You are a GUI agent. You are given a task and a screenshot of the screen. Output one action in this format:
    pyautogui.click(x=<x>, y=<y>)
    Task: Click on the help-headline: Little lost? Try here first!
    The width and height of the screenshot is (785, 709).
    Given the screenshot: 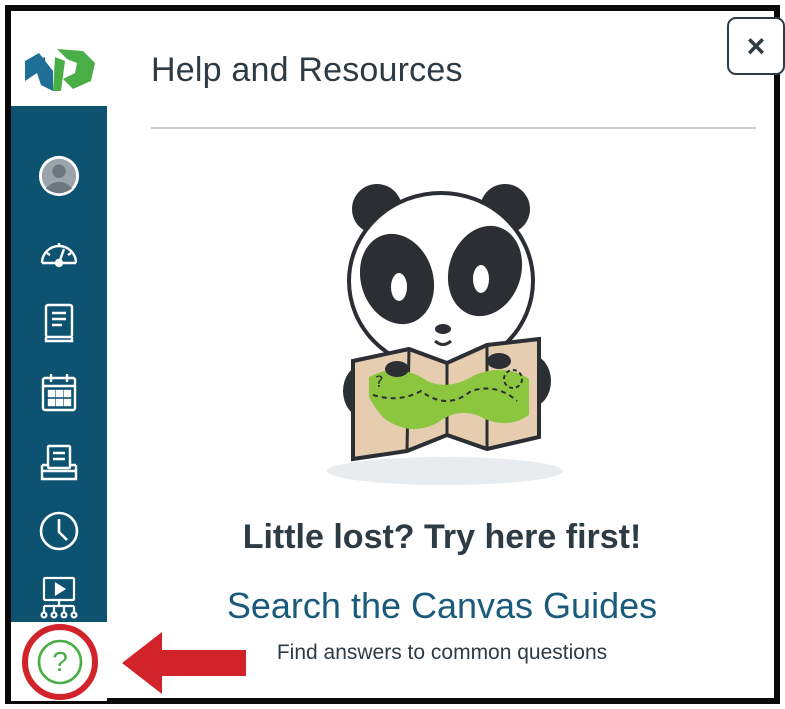 What is the action you would take?
    pyautogui.click(x=442, y=537)
    